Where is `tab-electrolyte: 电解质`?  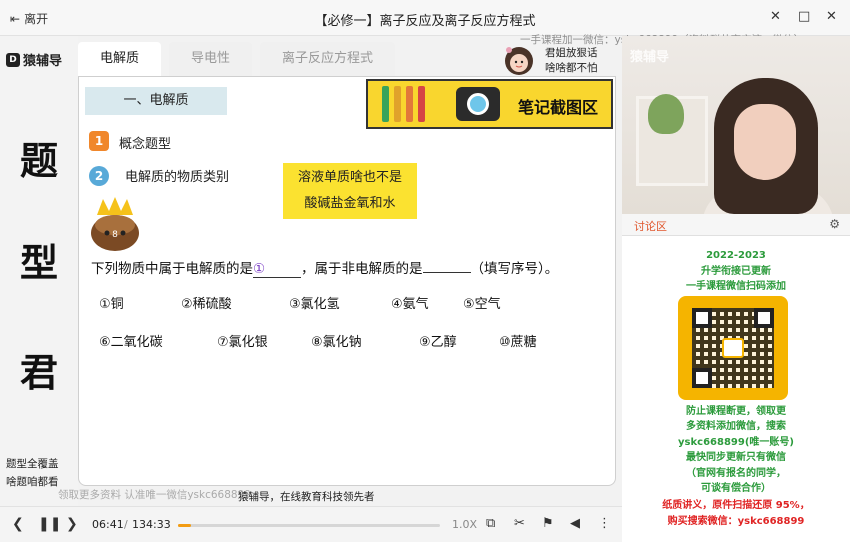 tab-electrolyte: 电解质 is located at coordinates (120, 59).